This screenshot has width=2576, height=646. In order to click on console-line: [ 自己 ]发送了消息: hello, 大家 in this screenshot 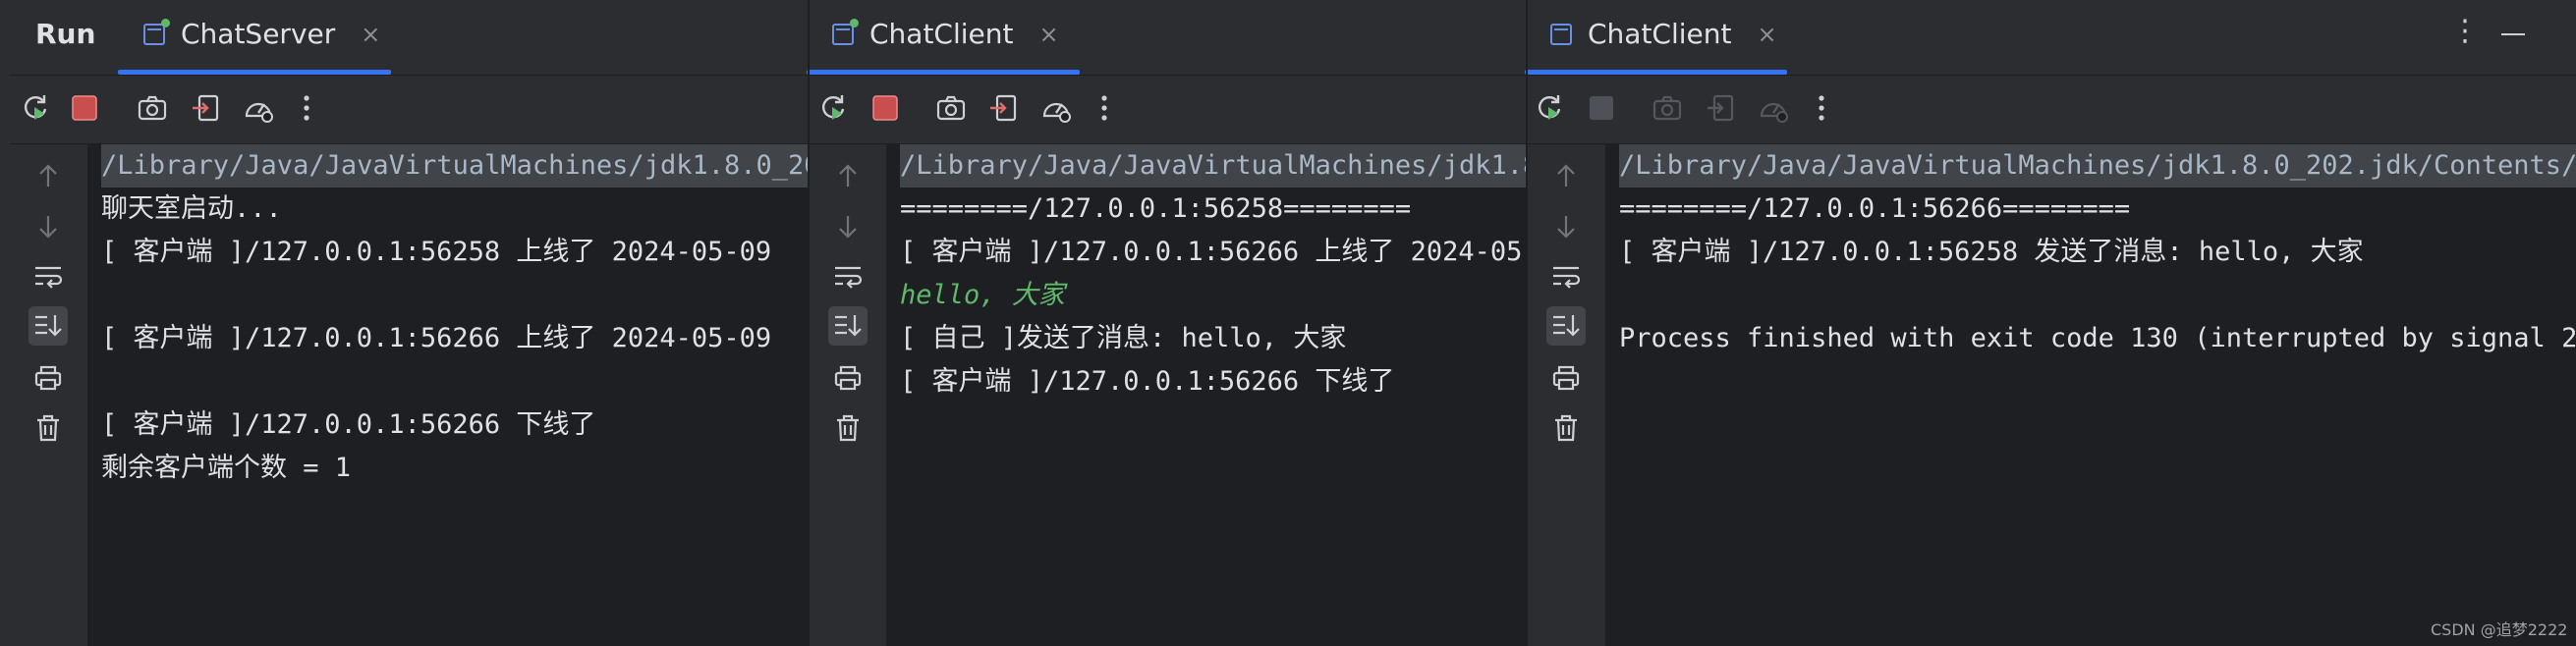, I will do `click(1123, 338)`.